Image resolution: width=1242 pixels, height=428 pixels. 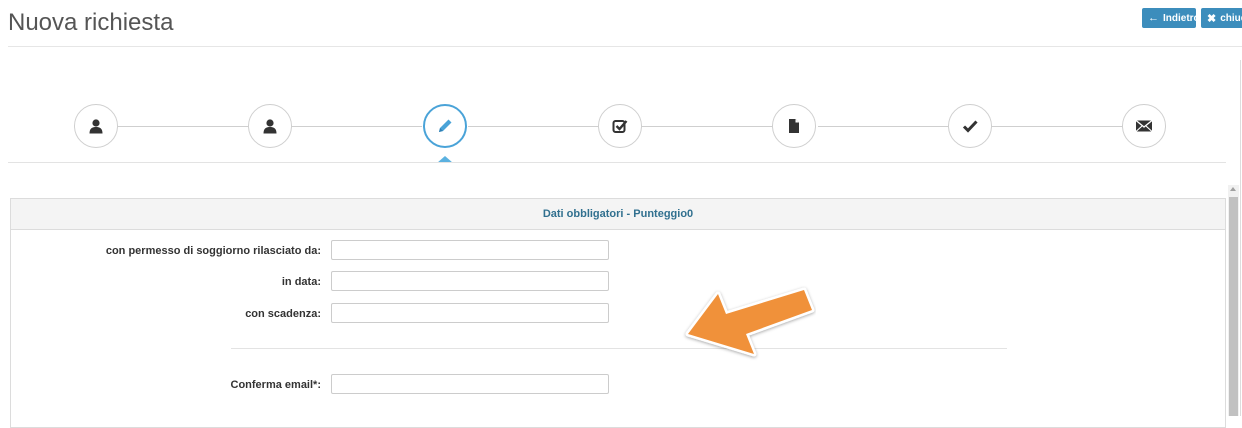 What do you see at coordinates (275, 385) in the screenshot?
I see `confirm-email-label: Conferma email*:` at bounding box center [275, 385].